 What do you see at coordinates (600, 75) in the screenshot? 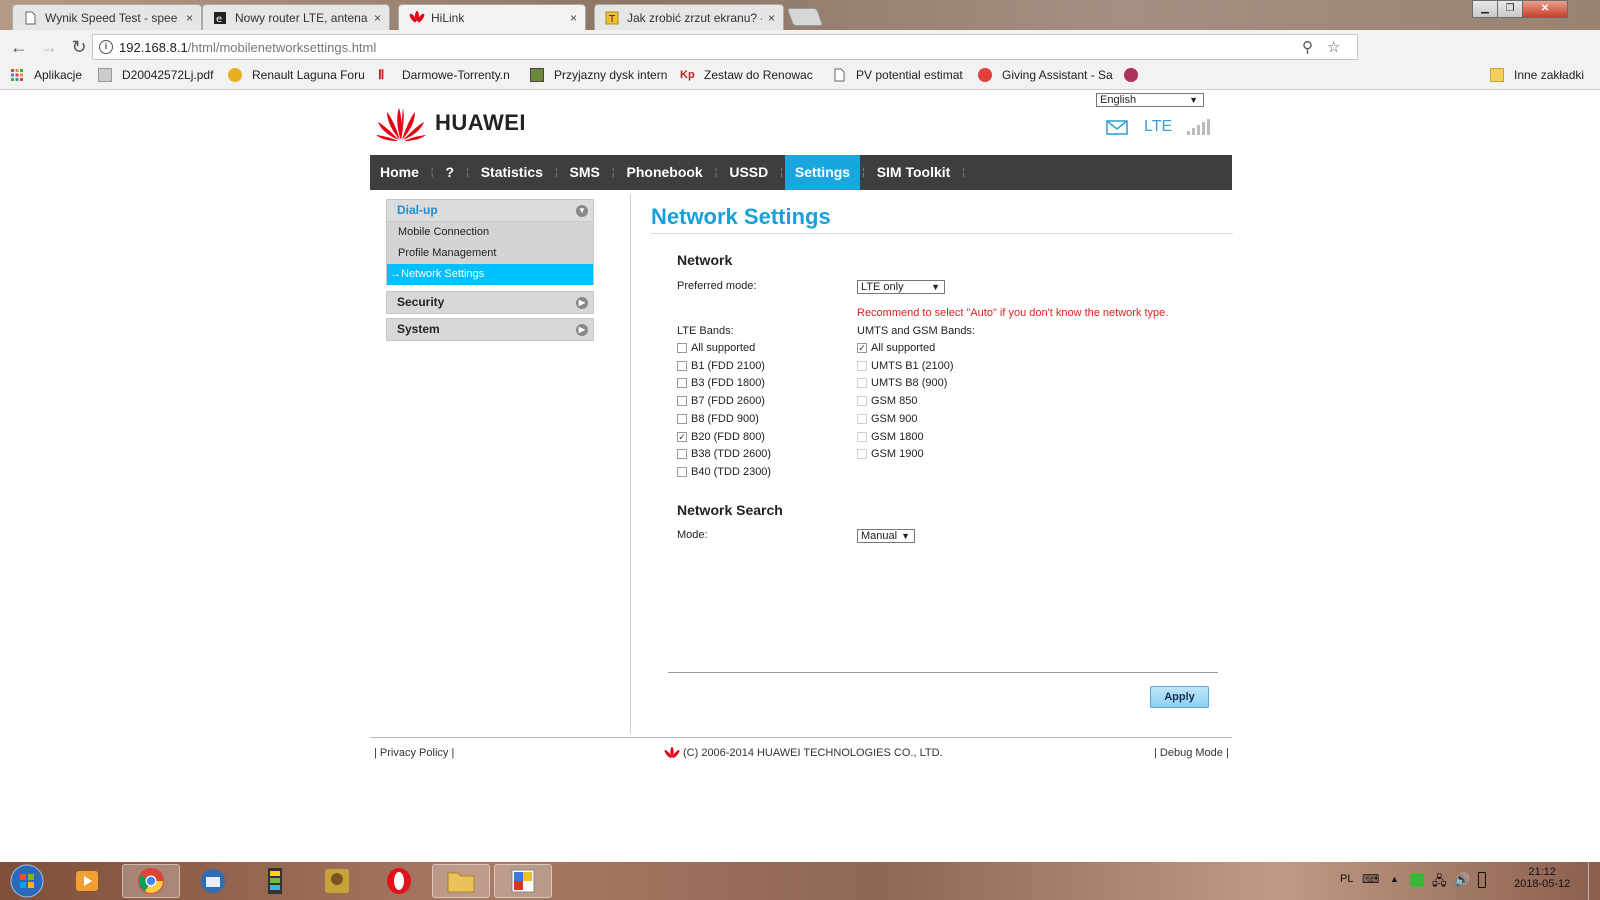
I see `bookmark-dysk: Przyjazny dysk intern` at bounding box center [600, 75].